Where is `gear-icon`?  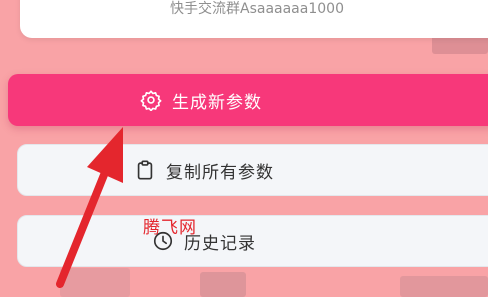 gear-icon is located at coordinates (151, 100).